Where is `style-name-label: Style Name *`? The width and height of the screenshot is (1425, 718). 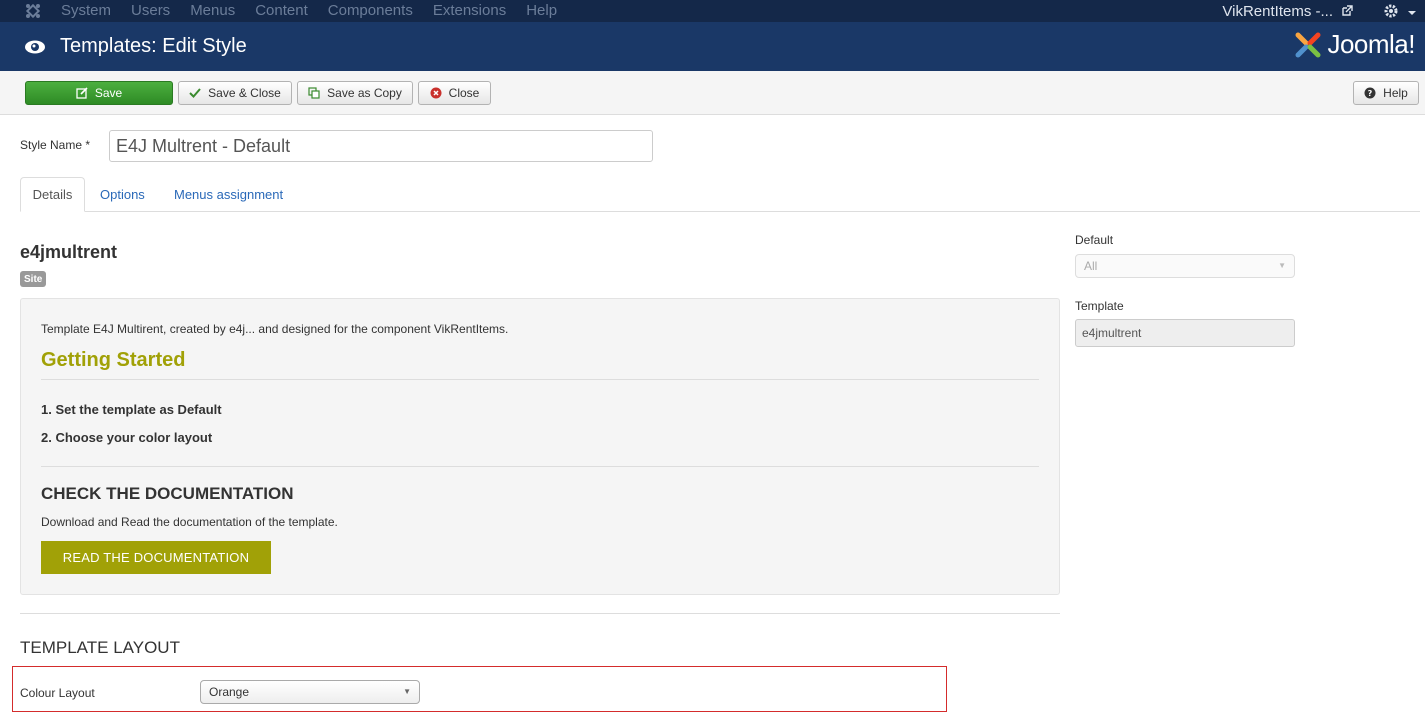
style-name-label: Style Name * is located at coordinates (55, 145).